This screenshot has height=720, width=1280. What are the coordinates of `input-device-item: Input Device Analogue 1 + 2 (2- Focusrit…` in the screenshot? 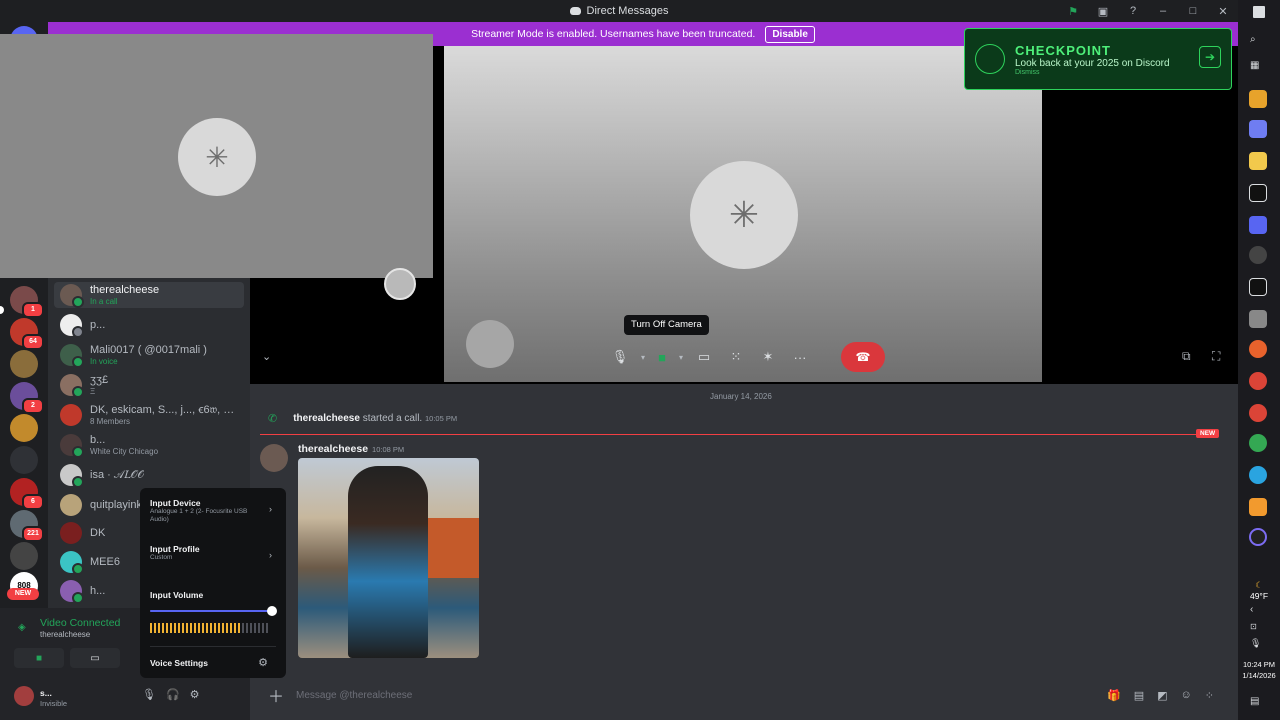 It's located at (213, 511).